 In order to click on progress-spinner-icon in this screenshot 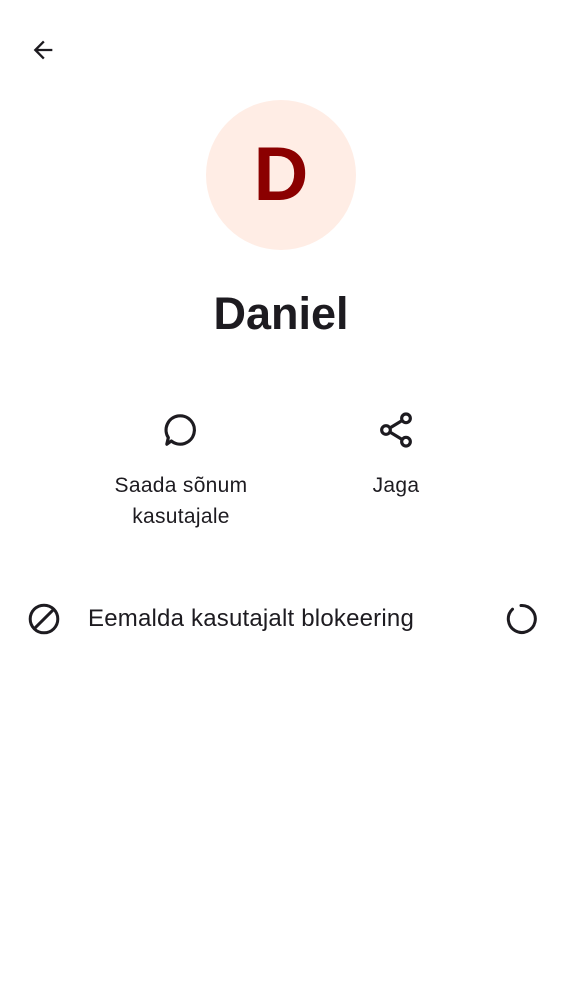, I will do `click(521, 618)`.